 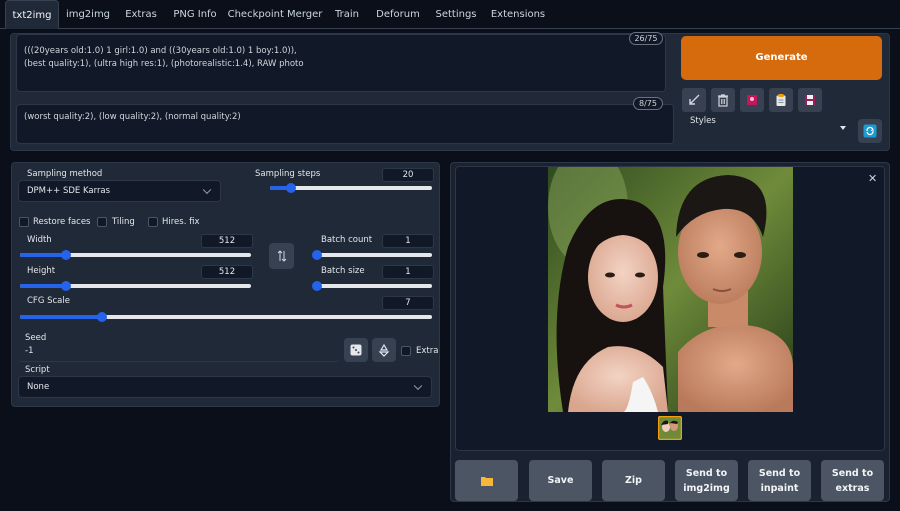 What do you see at coordinates (32, 14) in the screenshot?
I see `tab-txt2img: txt2img` at bounding box center [32, 14].